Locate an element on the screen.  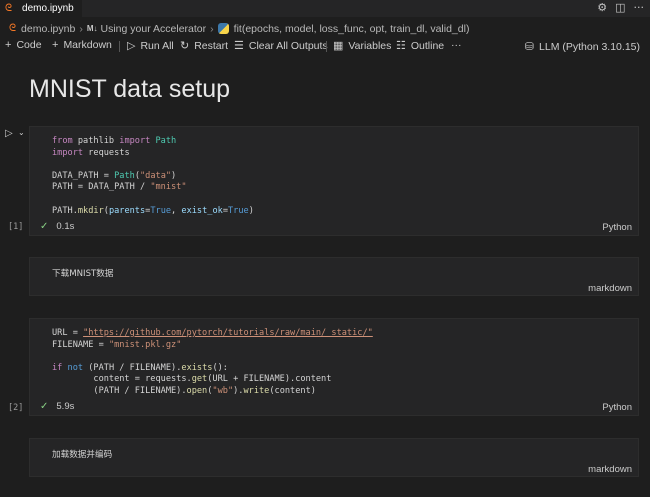
more-actions-icon: ··· is located at coordinates (639, 7).